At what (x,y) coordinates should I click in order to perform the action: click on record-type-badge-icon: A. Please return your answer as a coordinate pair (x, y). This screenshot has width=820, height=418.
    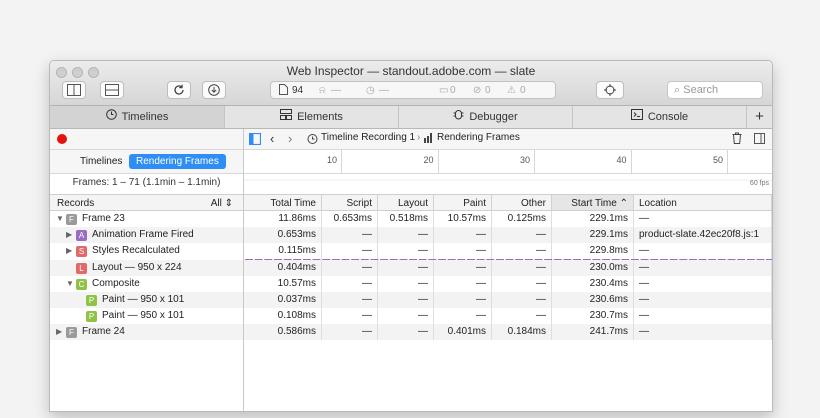
    Looking at the image, I should click on (81, 236).